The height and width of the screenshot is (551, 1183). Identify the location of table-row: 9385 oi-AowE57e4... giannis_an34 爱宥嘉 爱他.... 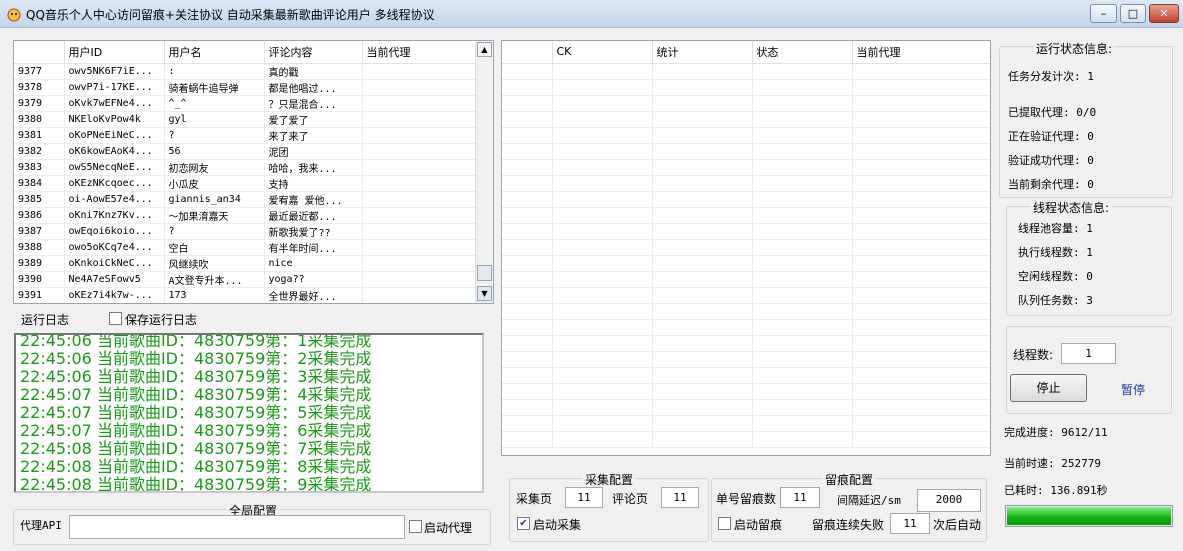
(245, 199).